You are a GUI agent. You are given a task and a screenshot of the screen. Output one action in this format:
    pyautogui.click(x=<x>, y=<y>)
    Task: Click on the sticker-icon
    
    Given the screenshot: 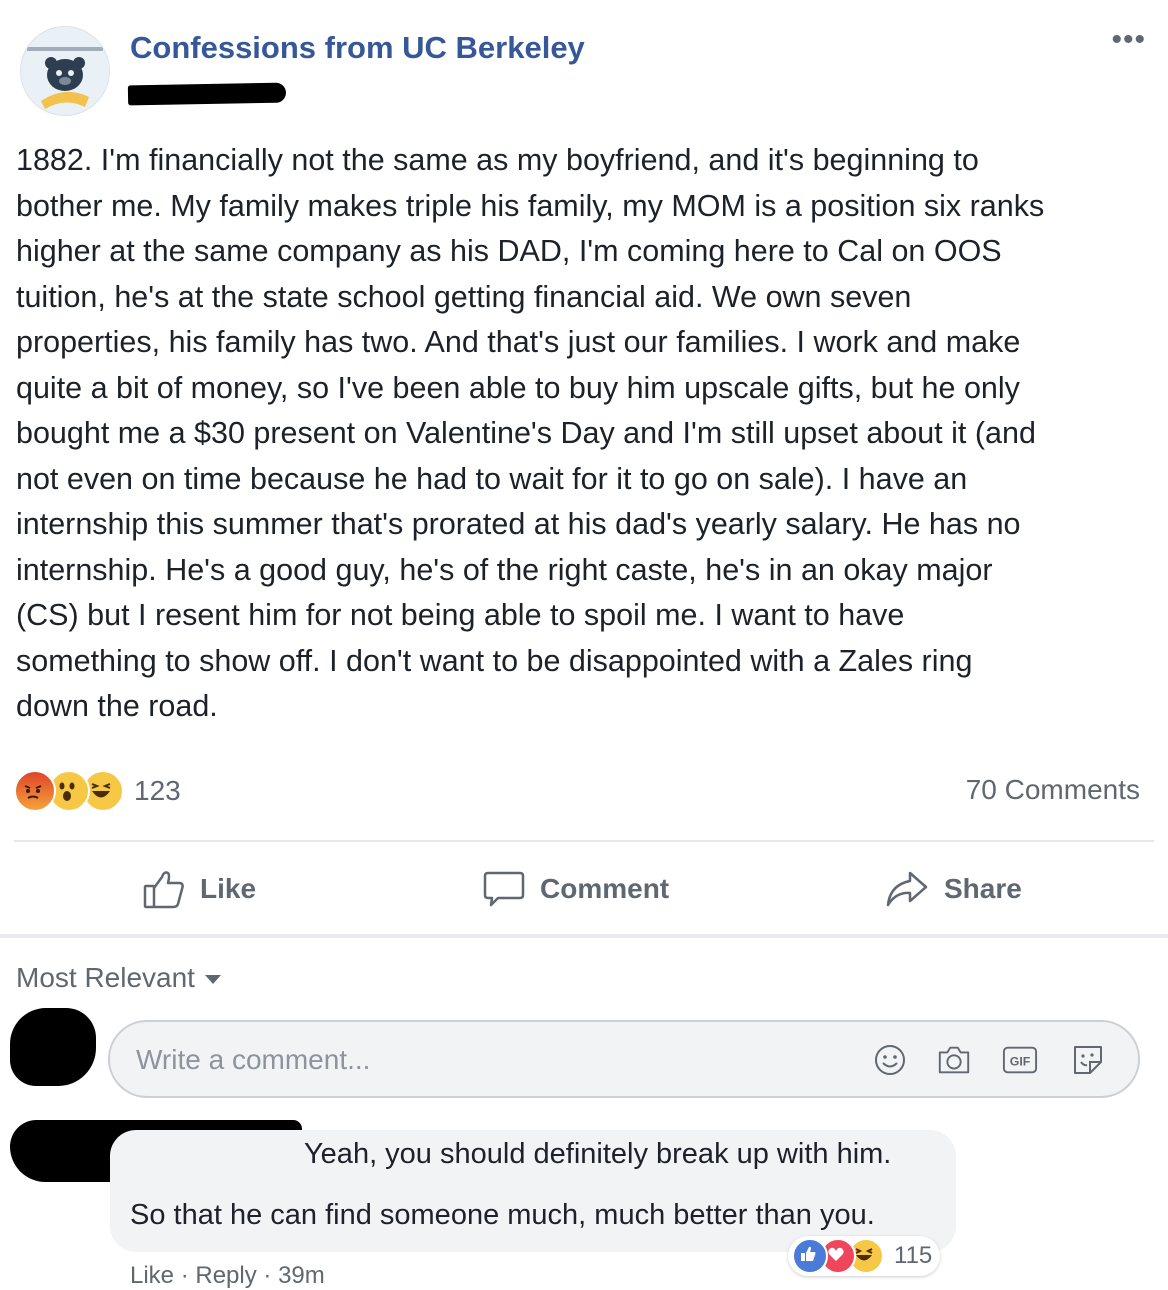 What is the action you would take?
    pyautogui.click(x=1088, y=1060)
    